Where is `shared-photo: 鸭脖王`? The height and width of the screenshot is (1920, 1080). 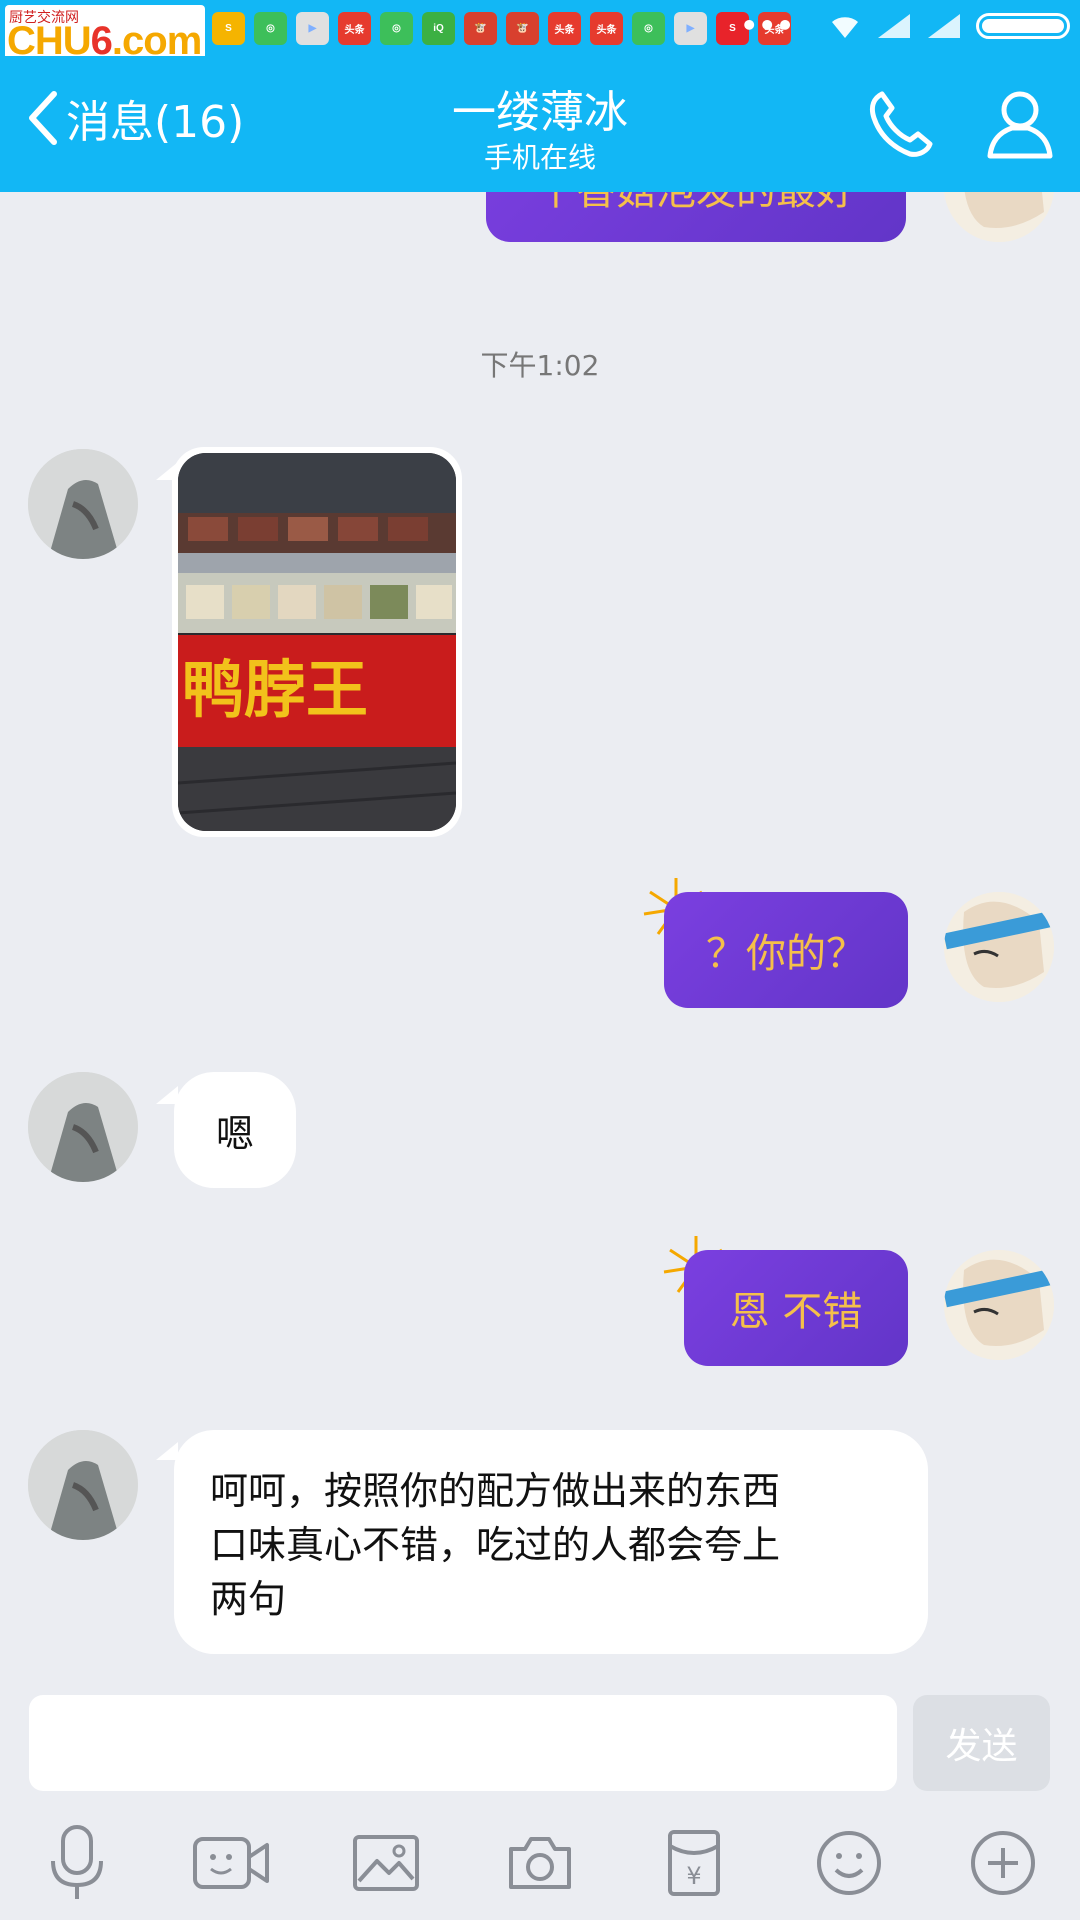
shared-photo: 鸭脖王 is located at coordinates (317, 642).